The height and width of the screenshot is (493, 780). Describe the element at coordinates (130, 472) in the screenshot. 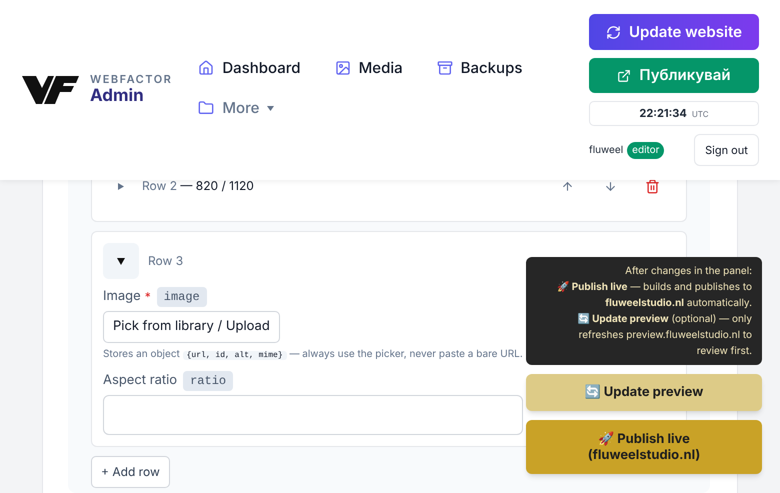

I see `add-row-button: + Add row` at that location.